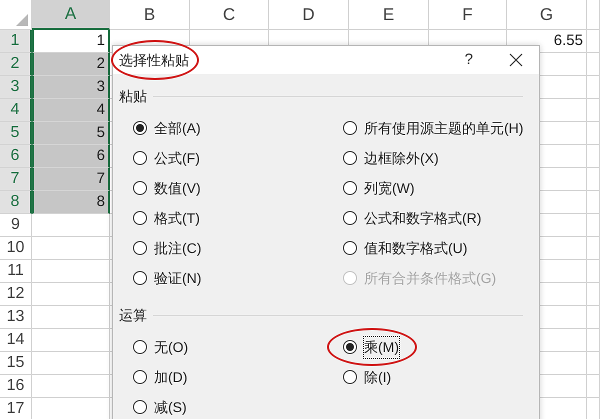  What do you see at coordinates (71, 202) in the screenshot?
I see `table-cell: 8` at bounding box center [71, 202].